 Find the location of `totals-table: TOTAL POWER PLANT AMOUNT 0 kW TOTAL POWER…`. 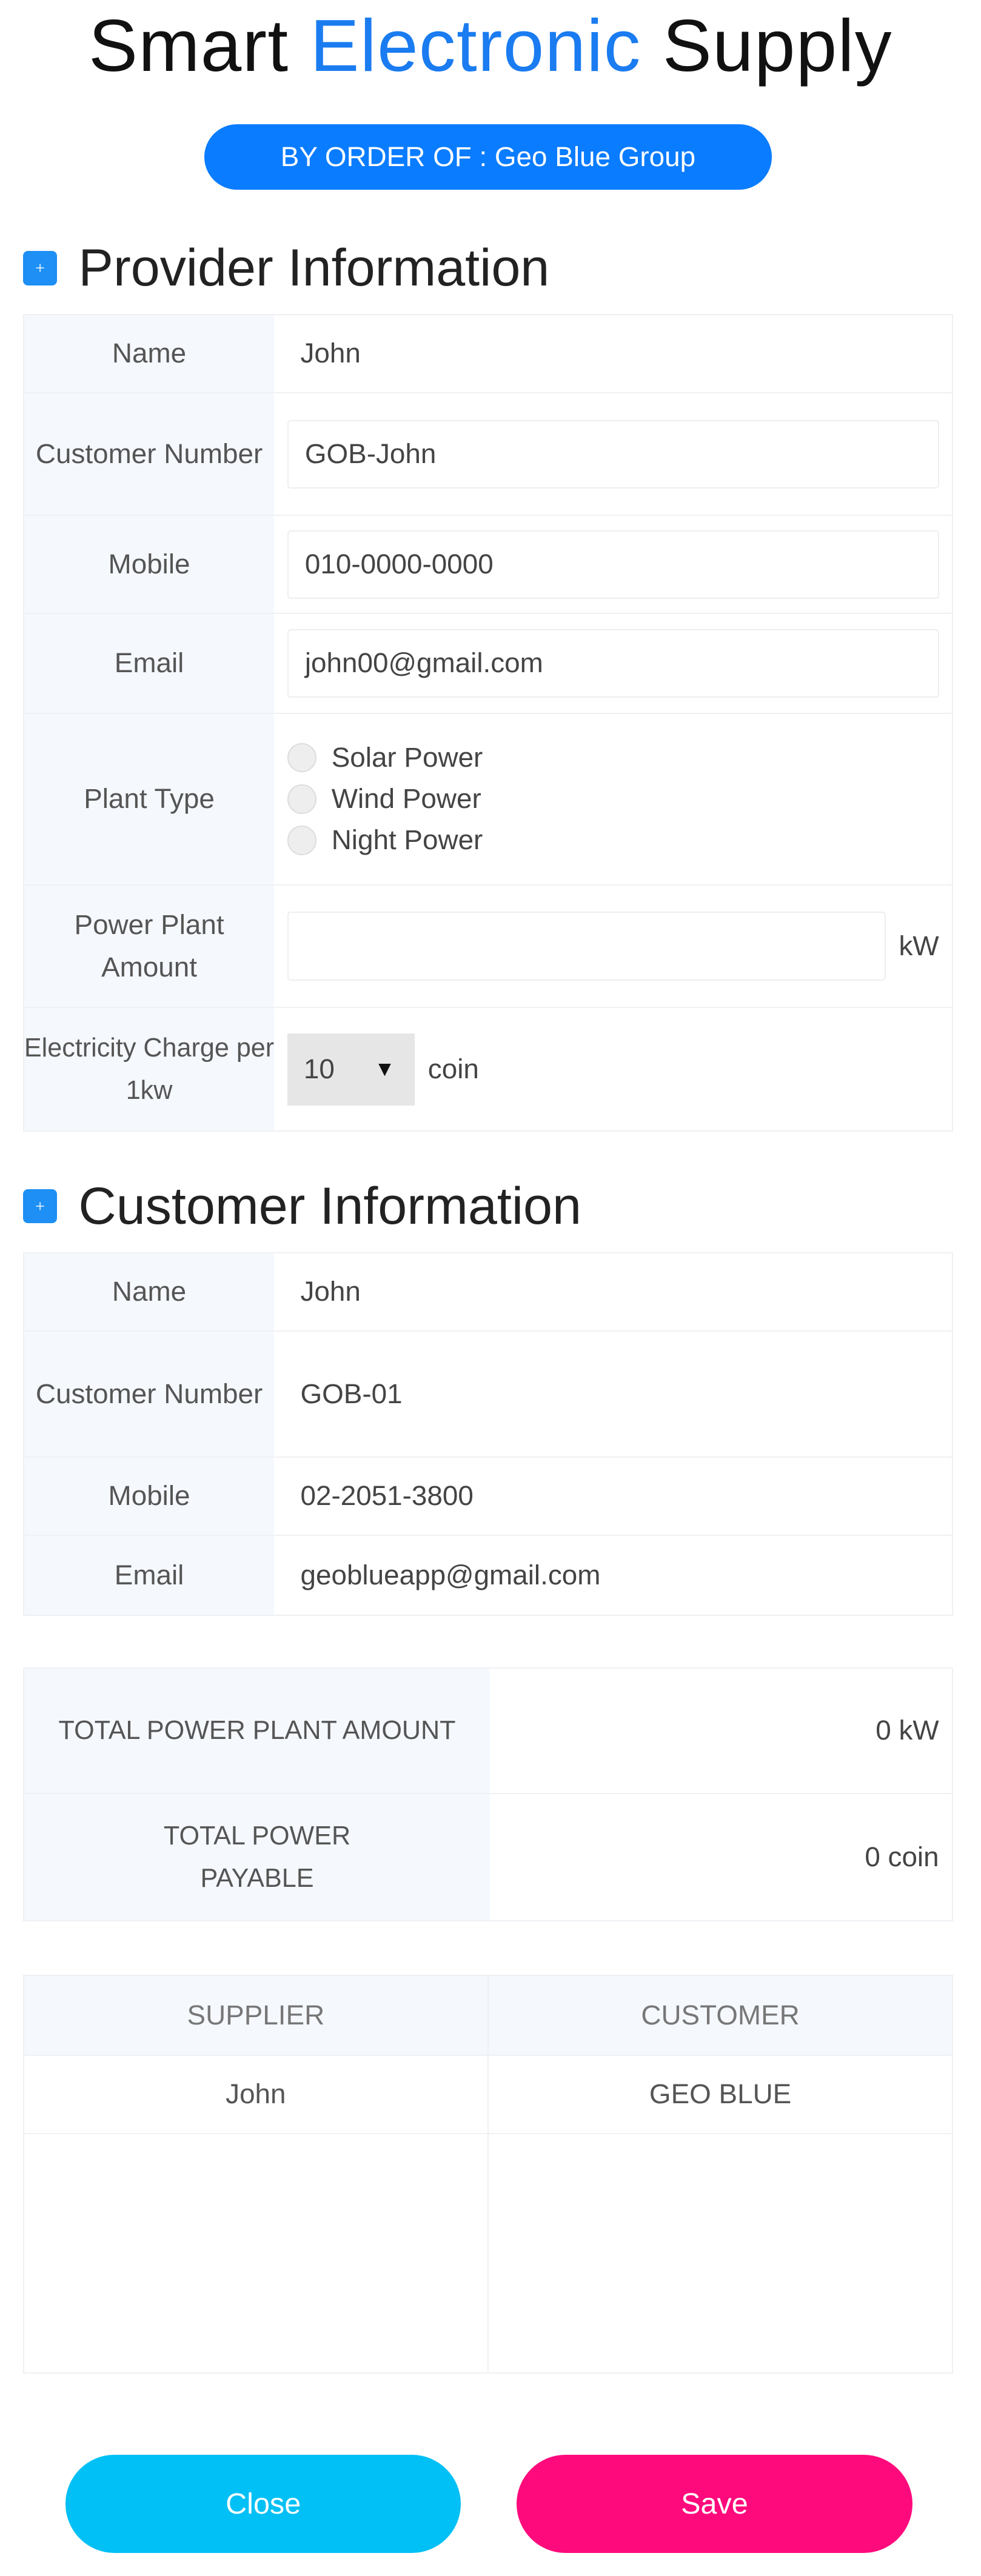

totals-table: TOTAL POWER PLANT AMOUNT 0 kW TOTAL POWER… is located at coordinates (488, 1794).